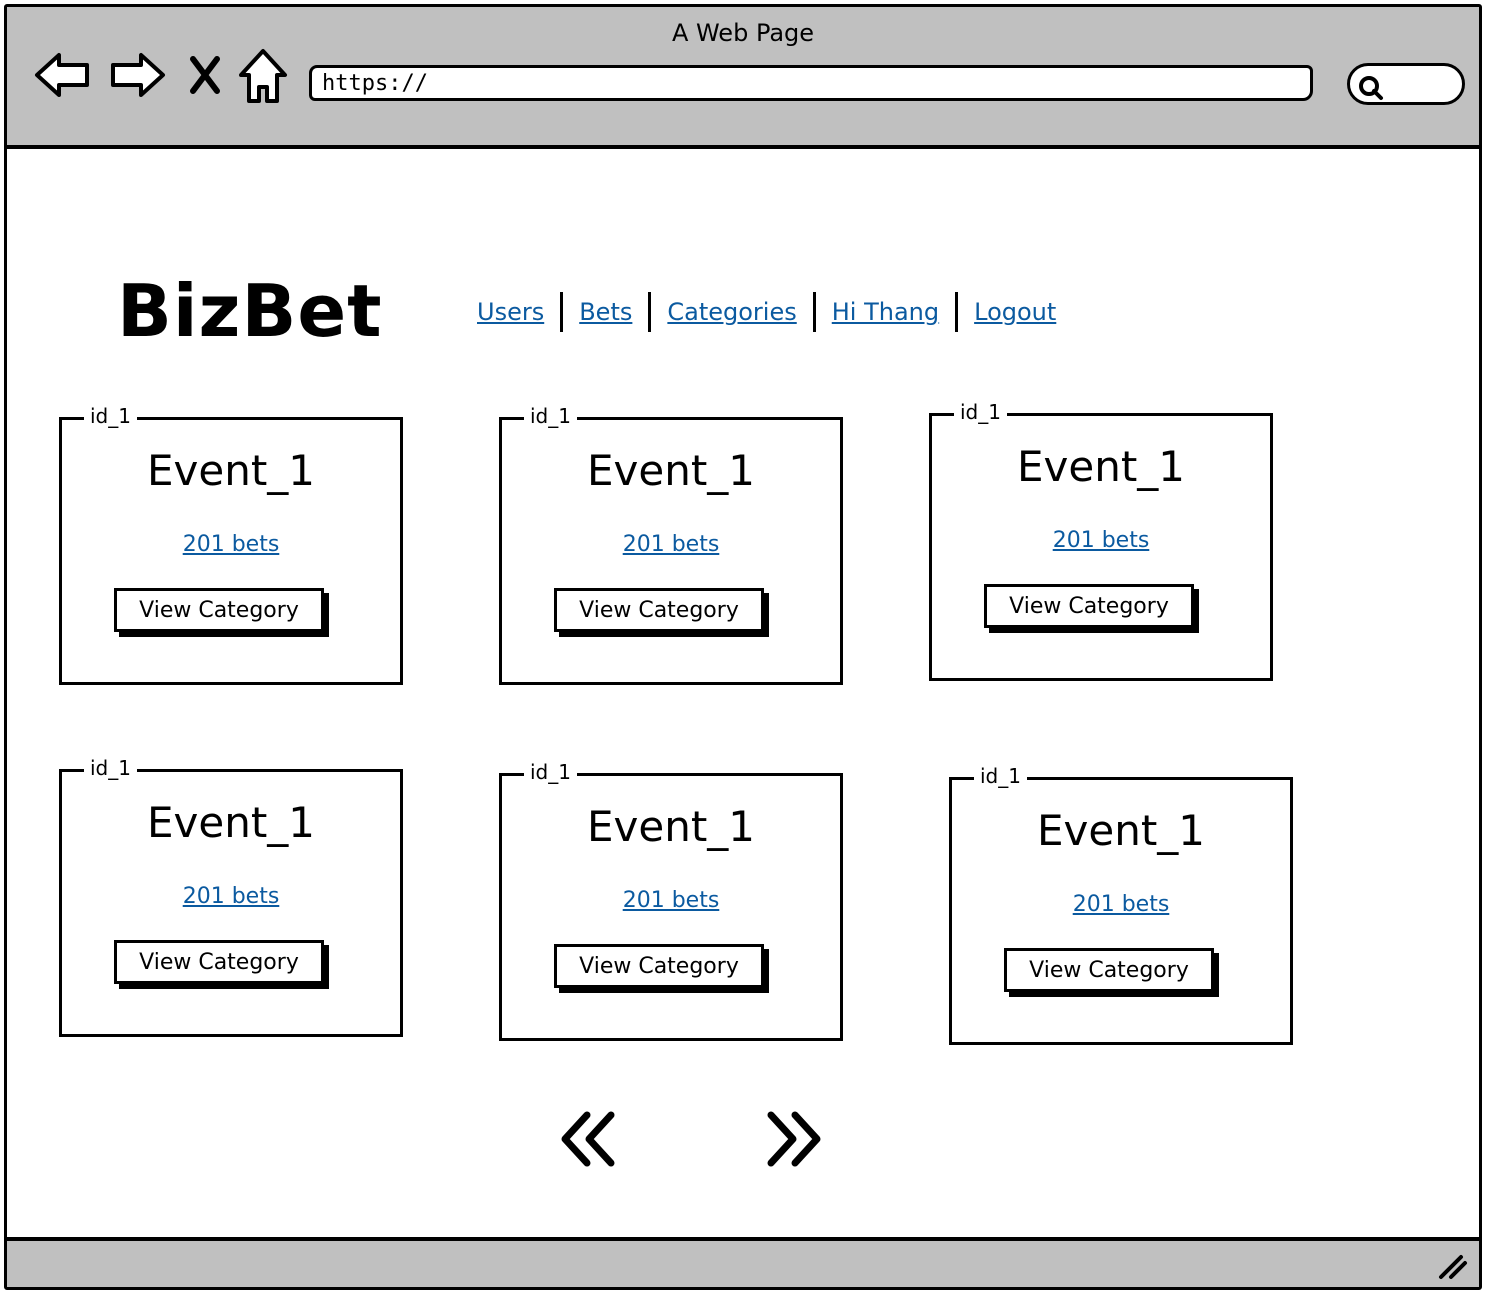  Describe the element at coordinates (510, 312) in the screenshot. I see `nav-link-users: Users` at that location.